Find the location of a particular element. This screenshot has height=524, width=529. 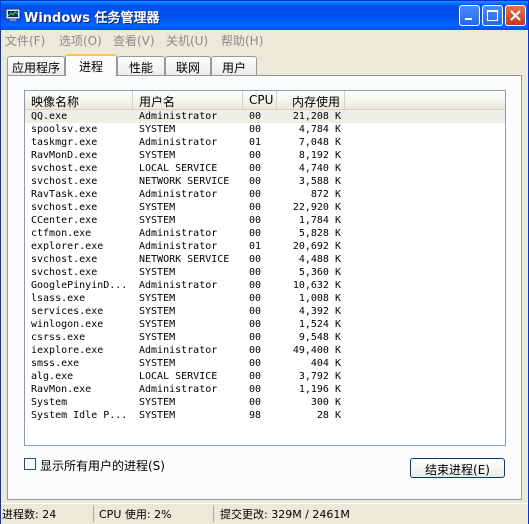

menu-options: 选项(O) is located at coordinates (80, 40).